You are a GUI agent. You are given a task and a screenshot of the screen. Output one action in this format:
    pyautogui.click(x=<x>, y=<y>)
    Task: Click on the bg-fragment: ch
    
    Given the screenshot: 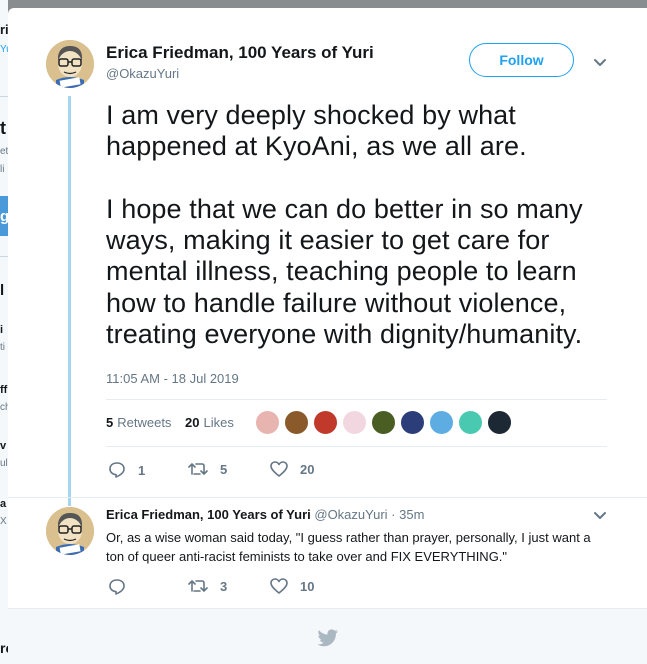 What is the action you would take?
    pyautogui.click(x=4, y=407)
    